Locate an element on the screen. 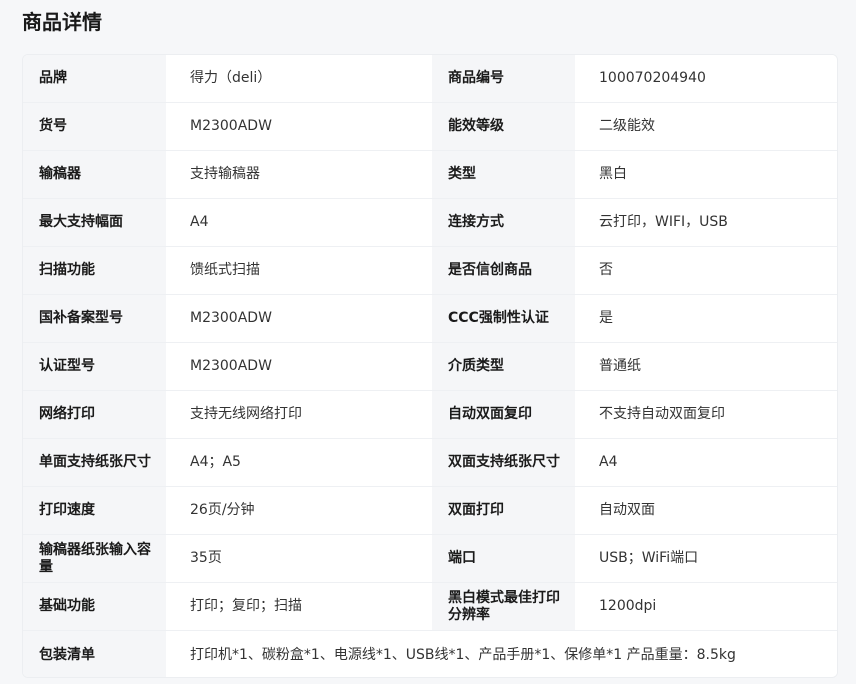 This screenshot has width=856, height=684. spec-row: 输稿器 支持输稿器 类型 黑白 is located at coordinates (430, 175).